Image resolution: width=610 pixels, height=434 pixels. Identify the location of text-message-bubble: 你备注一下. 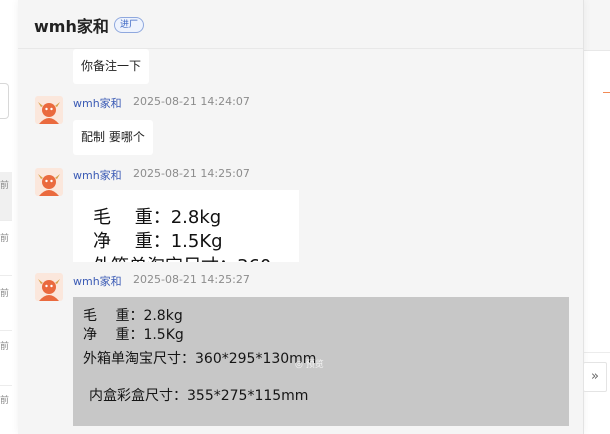
(111, 66).